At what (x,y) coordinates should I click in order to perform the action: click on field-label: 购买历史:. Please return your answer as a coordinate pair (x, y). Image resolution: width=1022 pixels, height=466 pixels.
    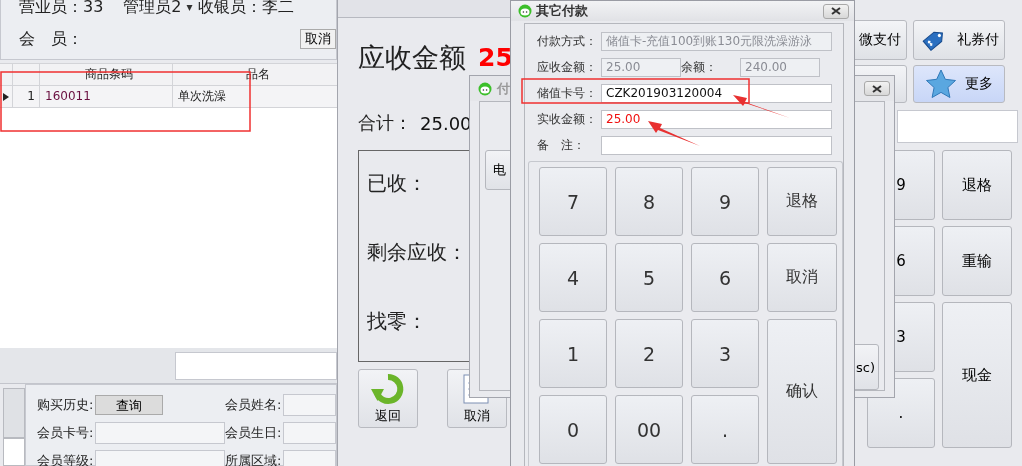
    Looking at the image, I should click on (66, 405).